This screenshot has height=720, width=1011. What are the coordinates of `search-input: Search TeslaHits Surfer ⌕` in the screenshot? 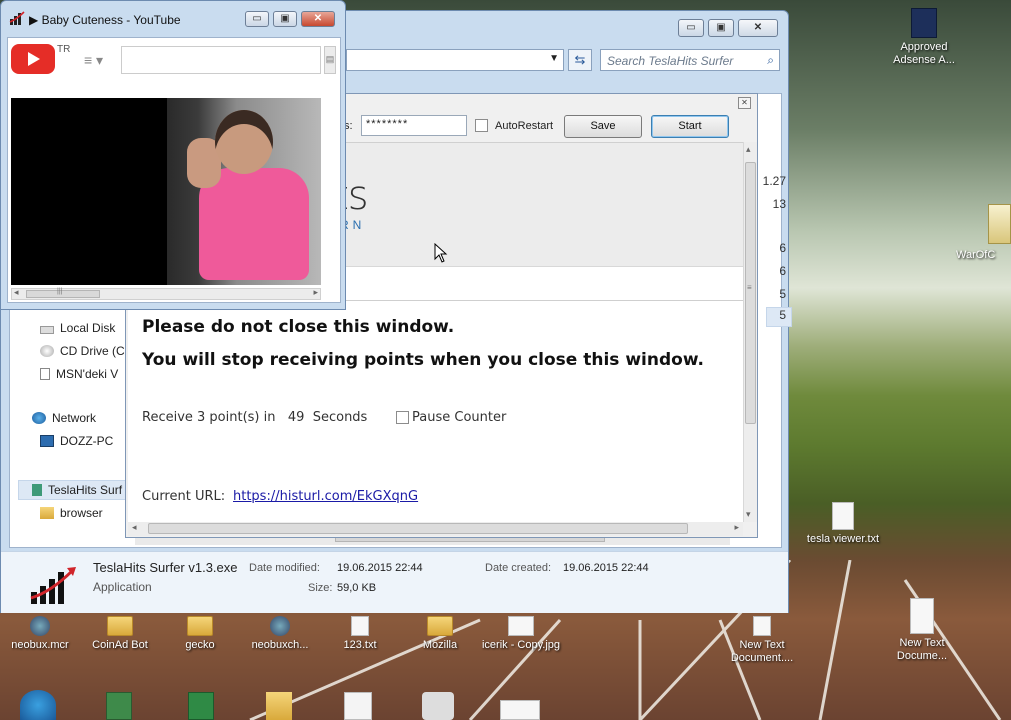 It's located at (690, 60).